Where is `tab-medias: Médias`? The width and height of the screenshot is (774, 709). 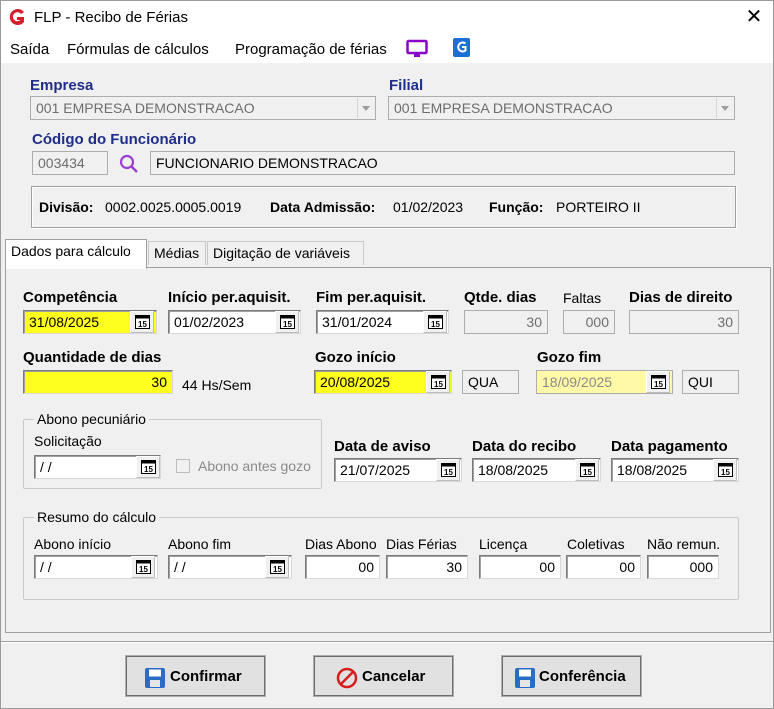
tab-medias: Médias is located at coordinates (177, 253).